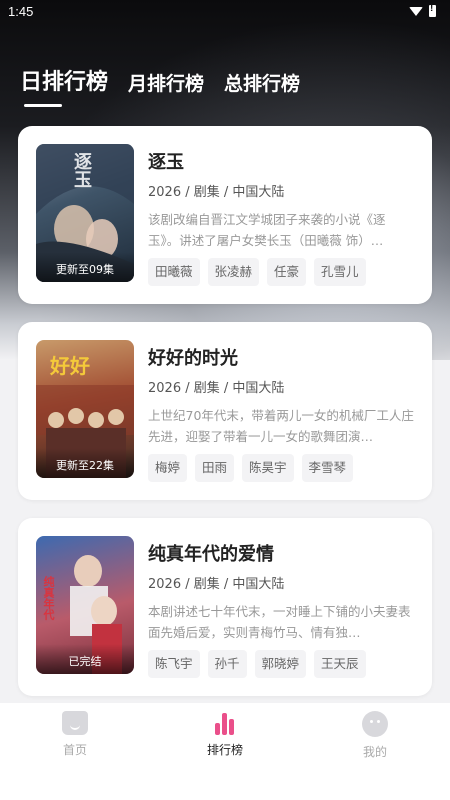  Describe the element at coordinates (174, 272) in the screenshot. I see `actor-chip: 田曦薇` at that location.